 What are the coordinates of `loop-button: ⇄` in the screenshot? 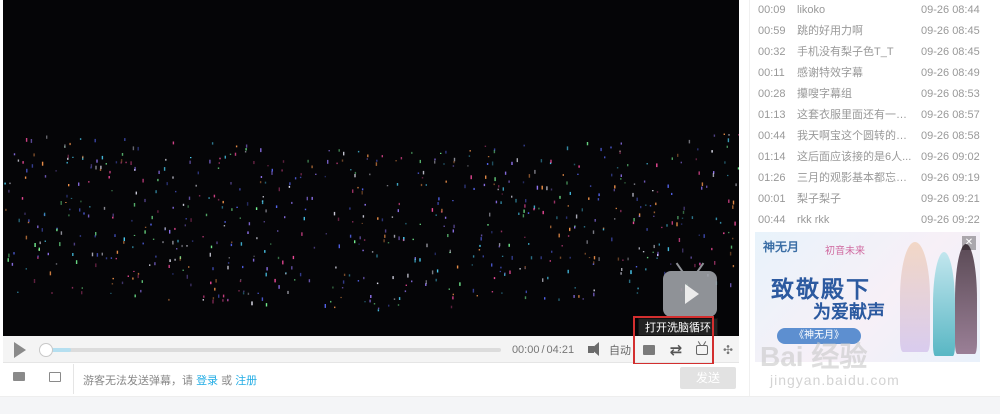 It's located at (676, 349).